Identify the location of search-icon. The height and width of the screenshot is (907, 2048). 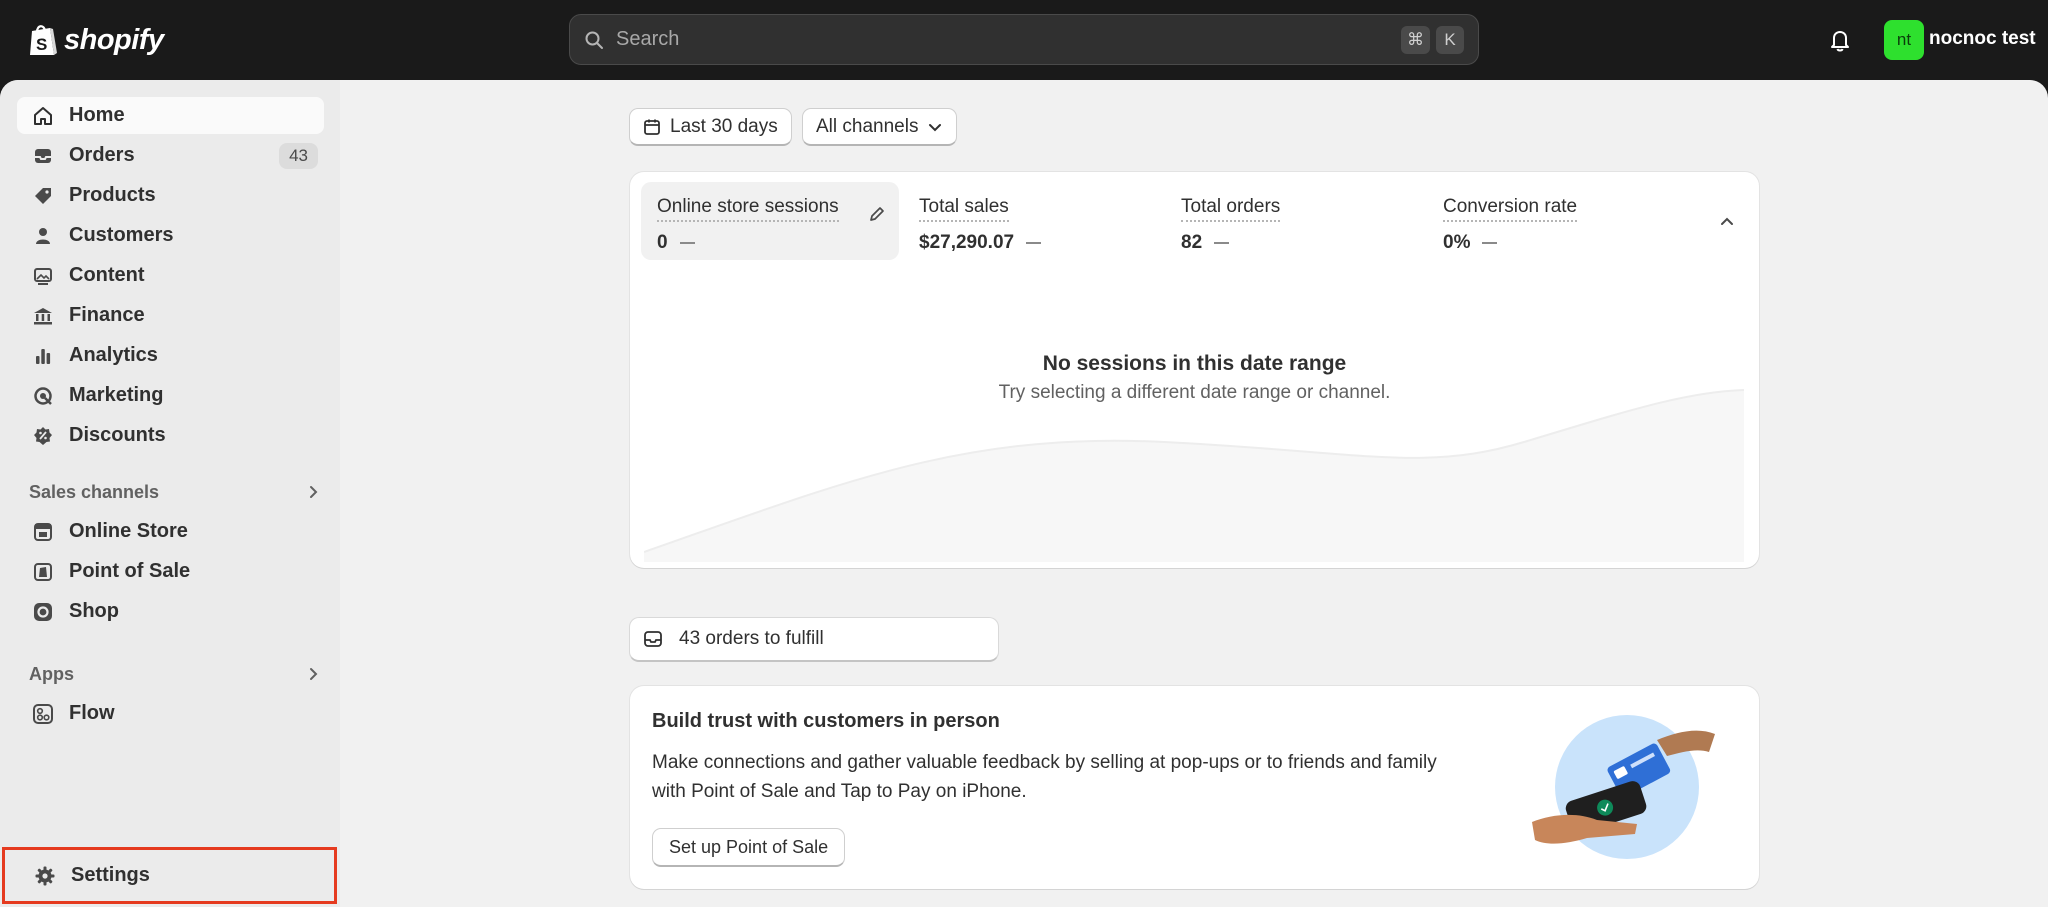
(594, 40).